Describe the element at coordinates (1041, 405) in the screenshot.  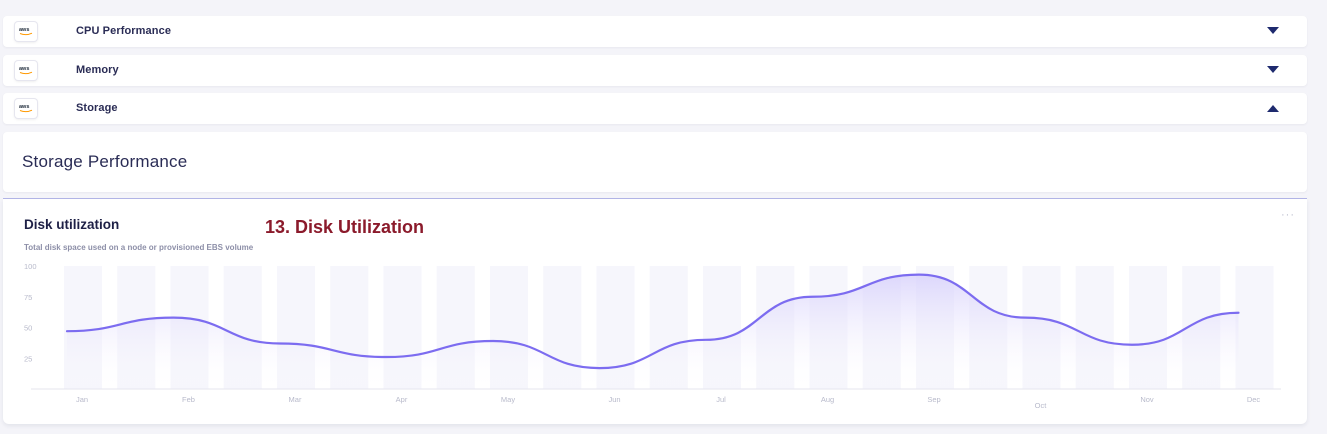
I see `x-tick-label: Oct` at that location.